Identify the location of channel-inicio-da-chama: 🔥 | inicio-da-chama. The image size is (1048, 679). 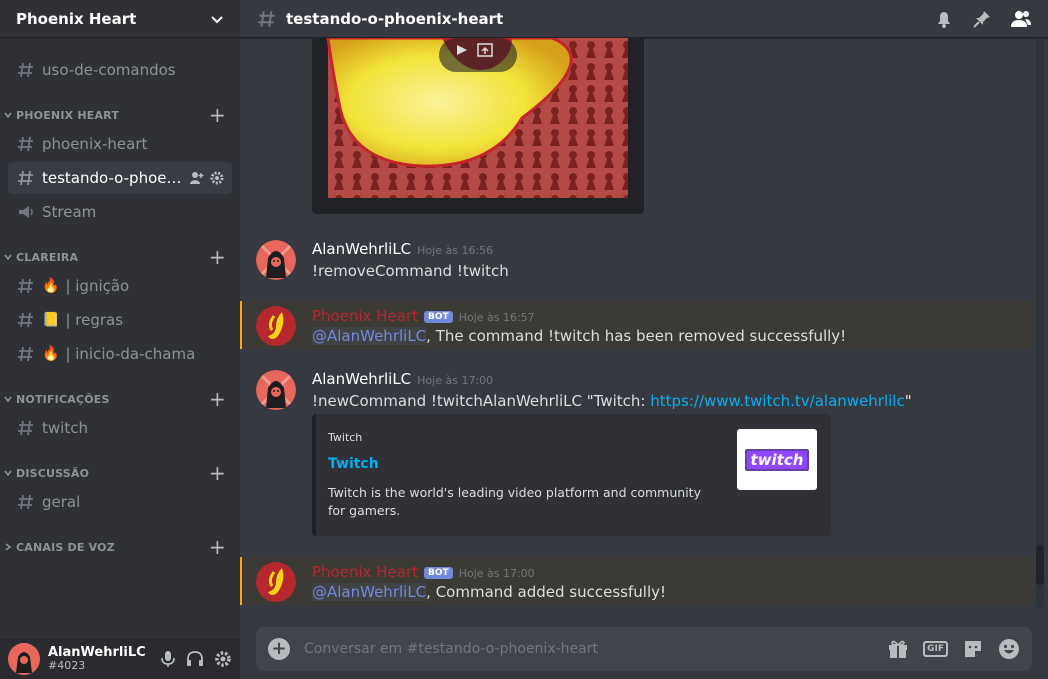
(120, 354).